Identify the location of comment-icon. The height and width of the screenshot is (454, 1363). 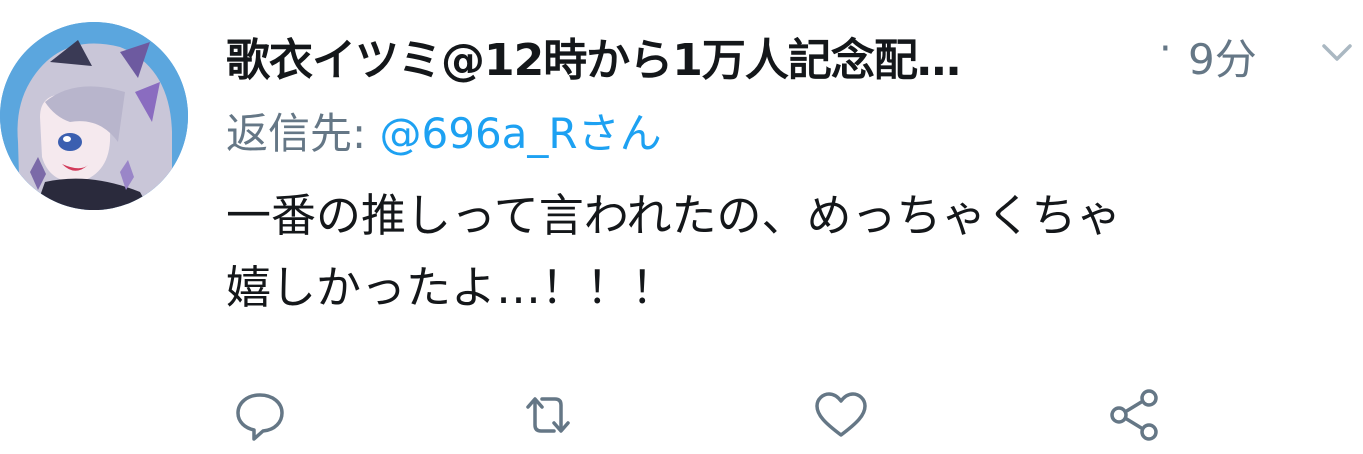
(260, 417).